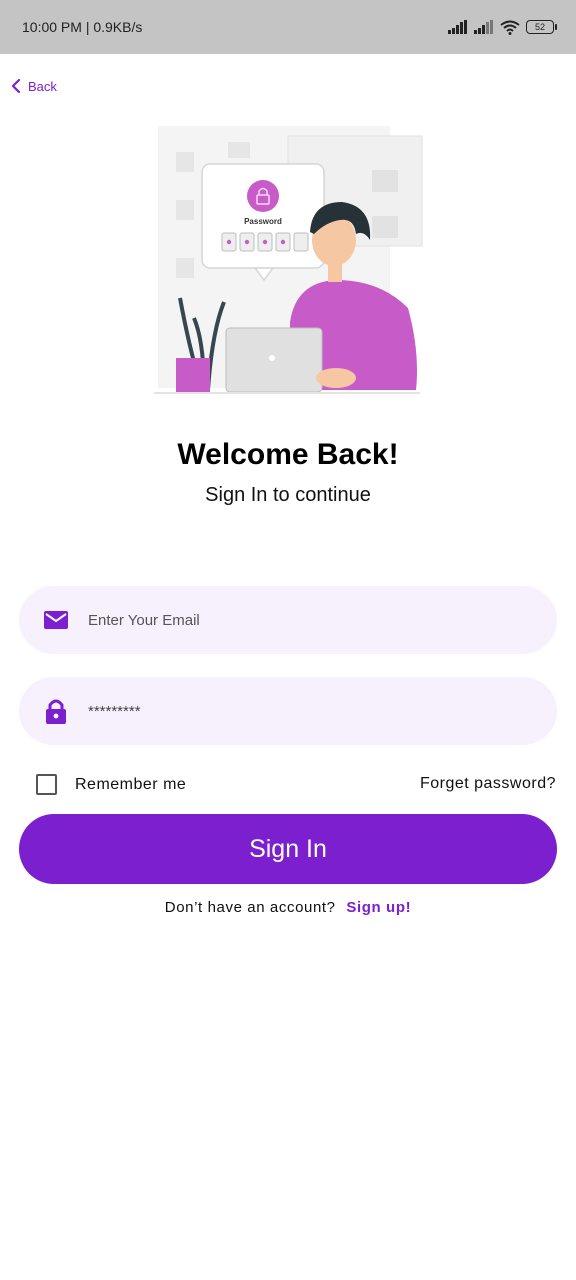  What do you see at coordinates (42, 86) in the screenshot?
I see `back-label: Back` at bounding box center [42, 86].